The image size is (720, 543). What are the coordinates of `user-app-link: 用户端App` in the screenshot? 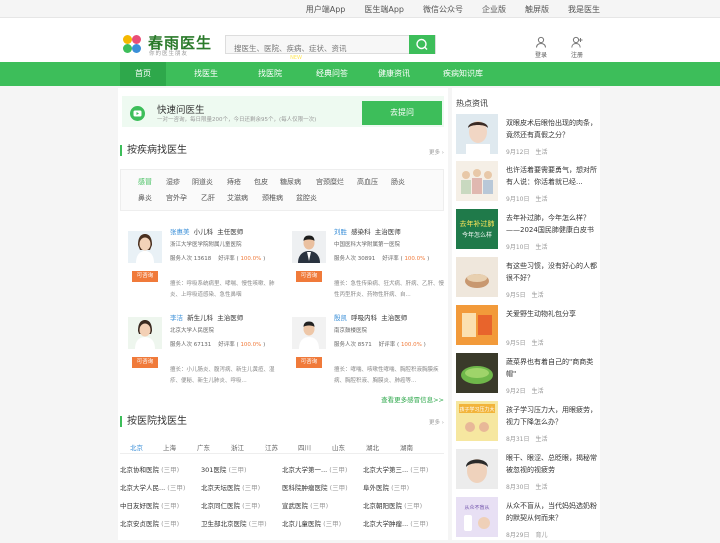 It's located at (326, 9).